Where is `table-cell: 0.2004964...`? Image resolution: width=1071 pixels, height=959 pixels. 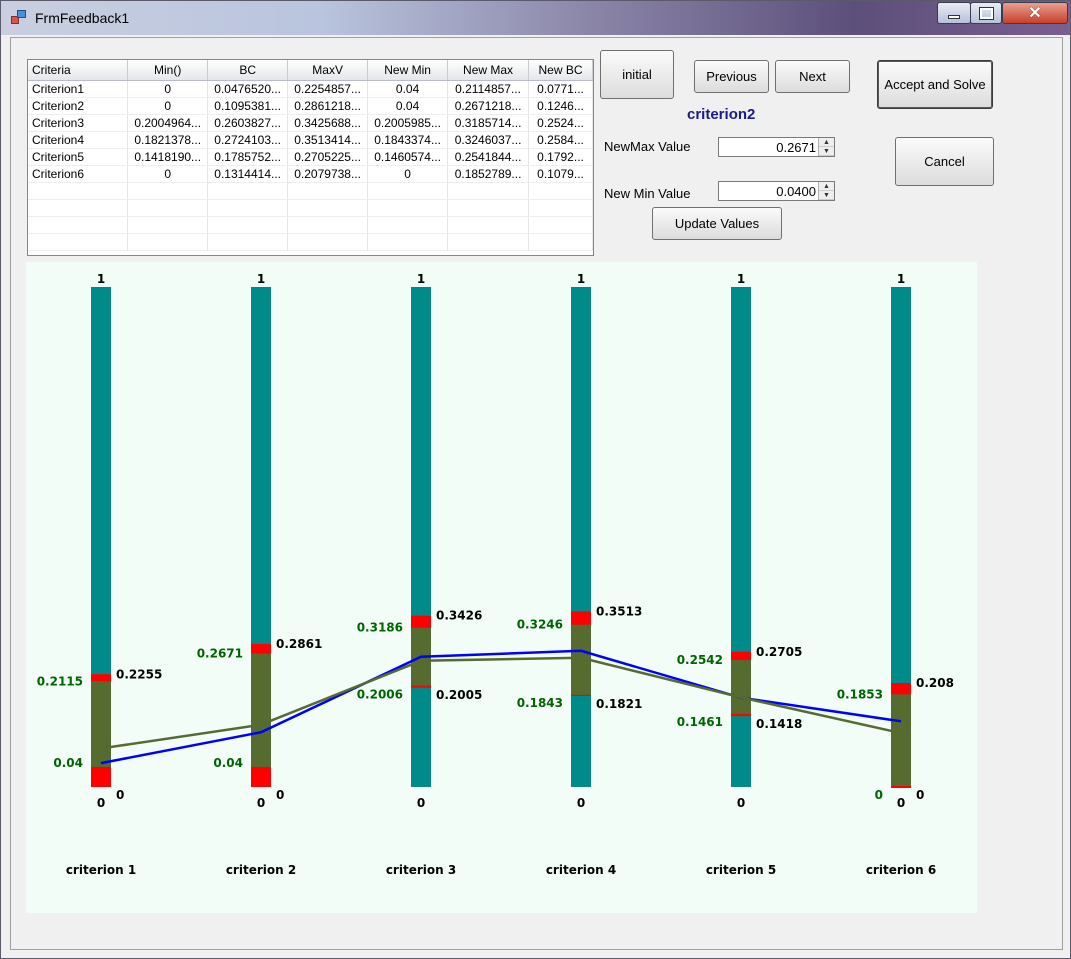
table-cell: 0.2004964... is located at coordinates (168, 123).